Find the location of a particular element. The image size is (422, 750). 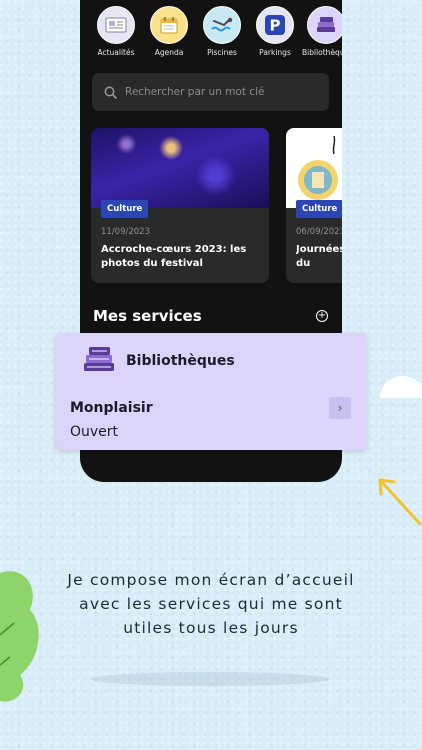

search-bar is located at coordinates (210, 92).